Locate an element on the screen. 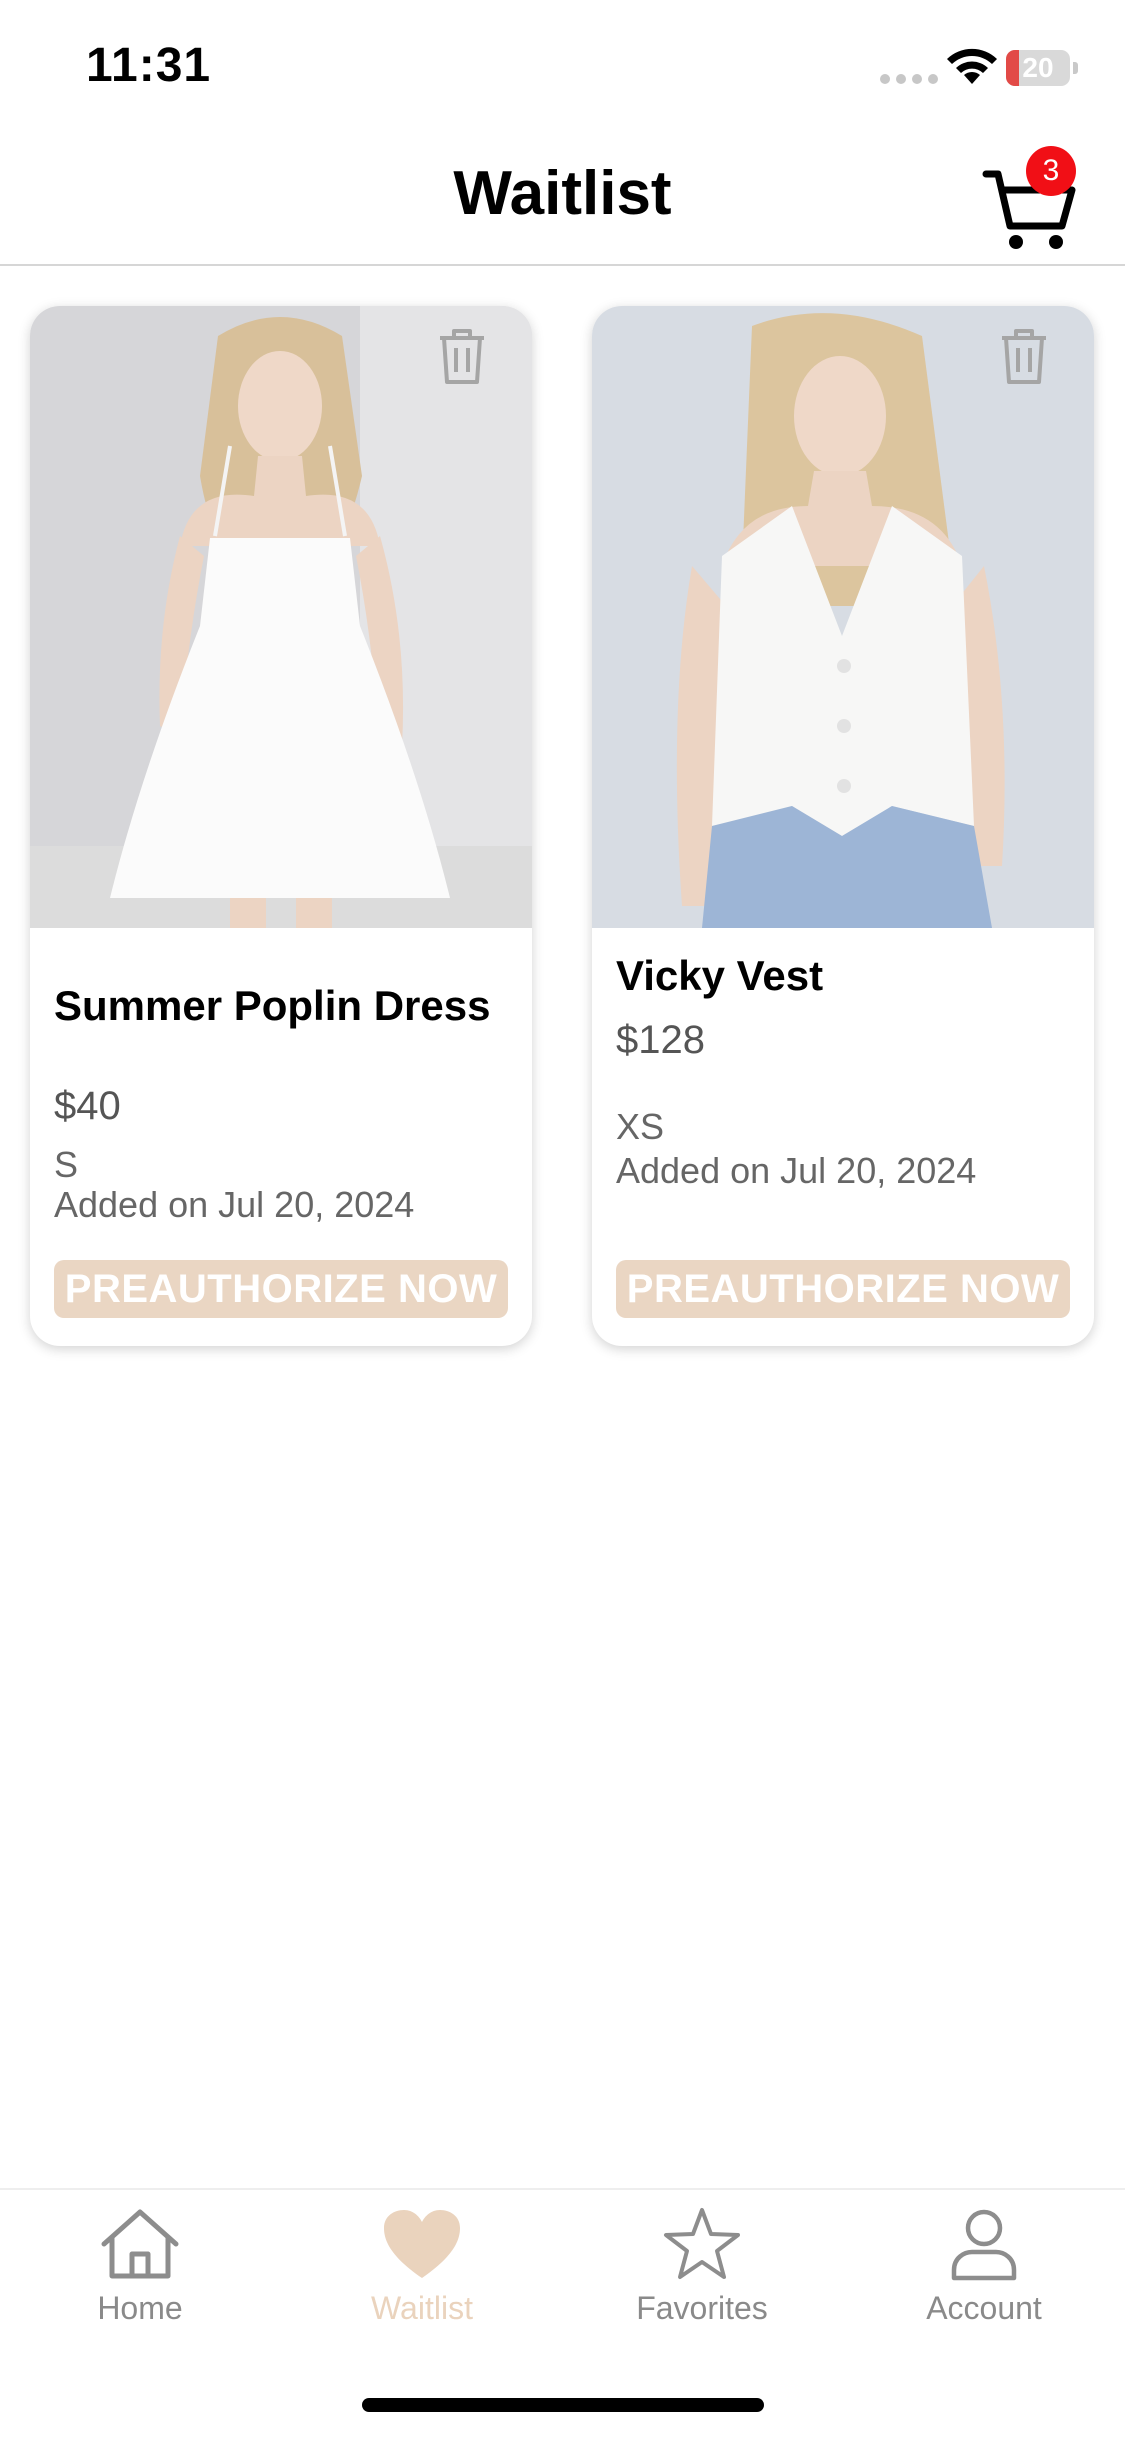 Image resolution: width=1125 pixels, height=2438 pixels. heart-icon is located at coordinates (422, 2244).